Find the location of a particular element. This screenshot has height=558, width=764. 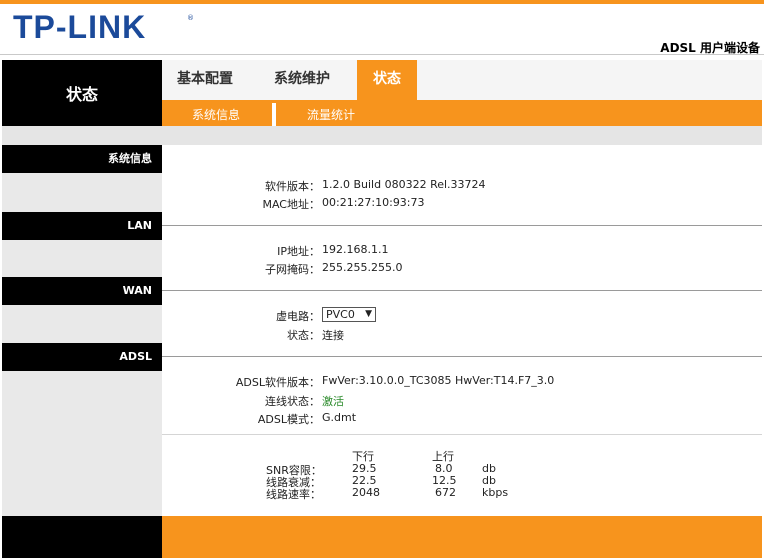

adsl-divider is located at coordinates (462, 356).